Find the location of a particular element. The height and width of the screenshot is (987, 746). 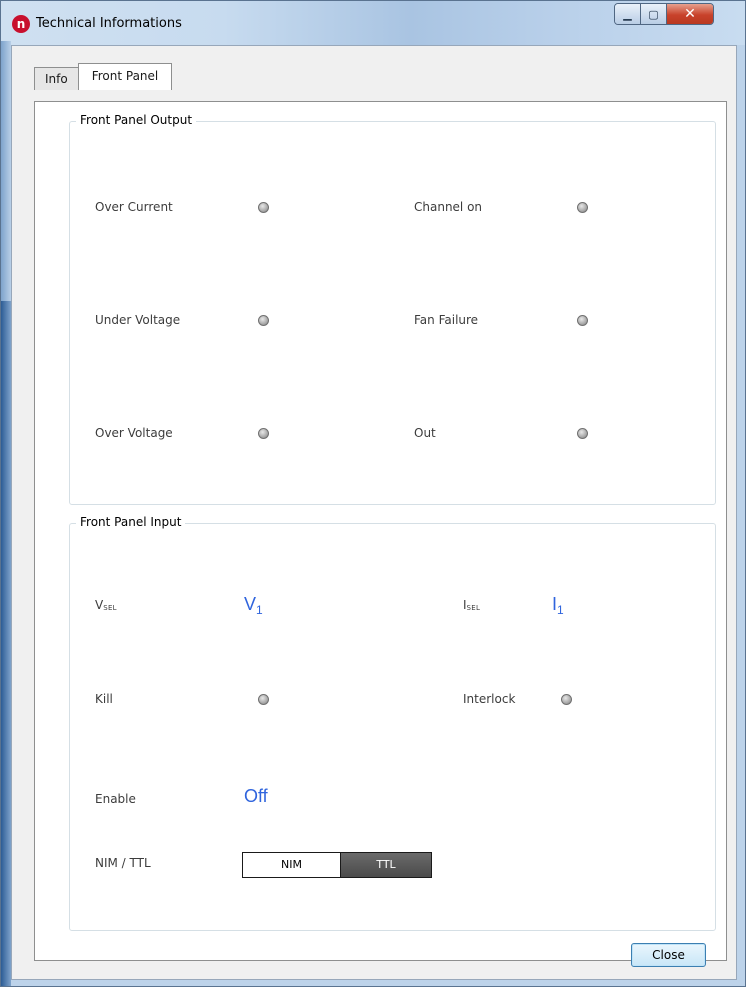

over-voltage-led-icon is located at coordinates (263, 433).